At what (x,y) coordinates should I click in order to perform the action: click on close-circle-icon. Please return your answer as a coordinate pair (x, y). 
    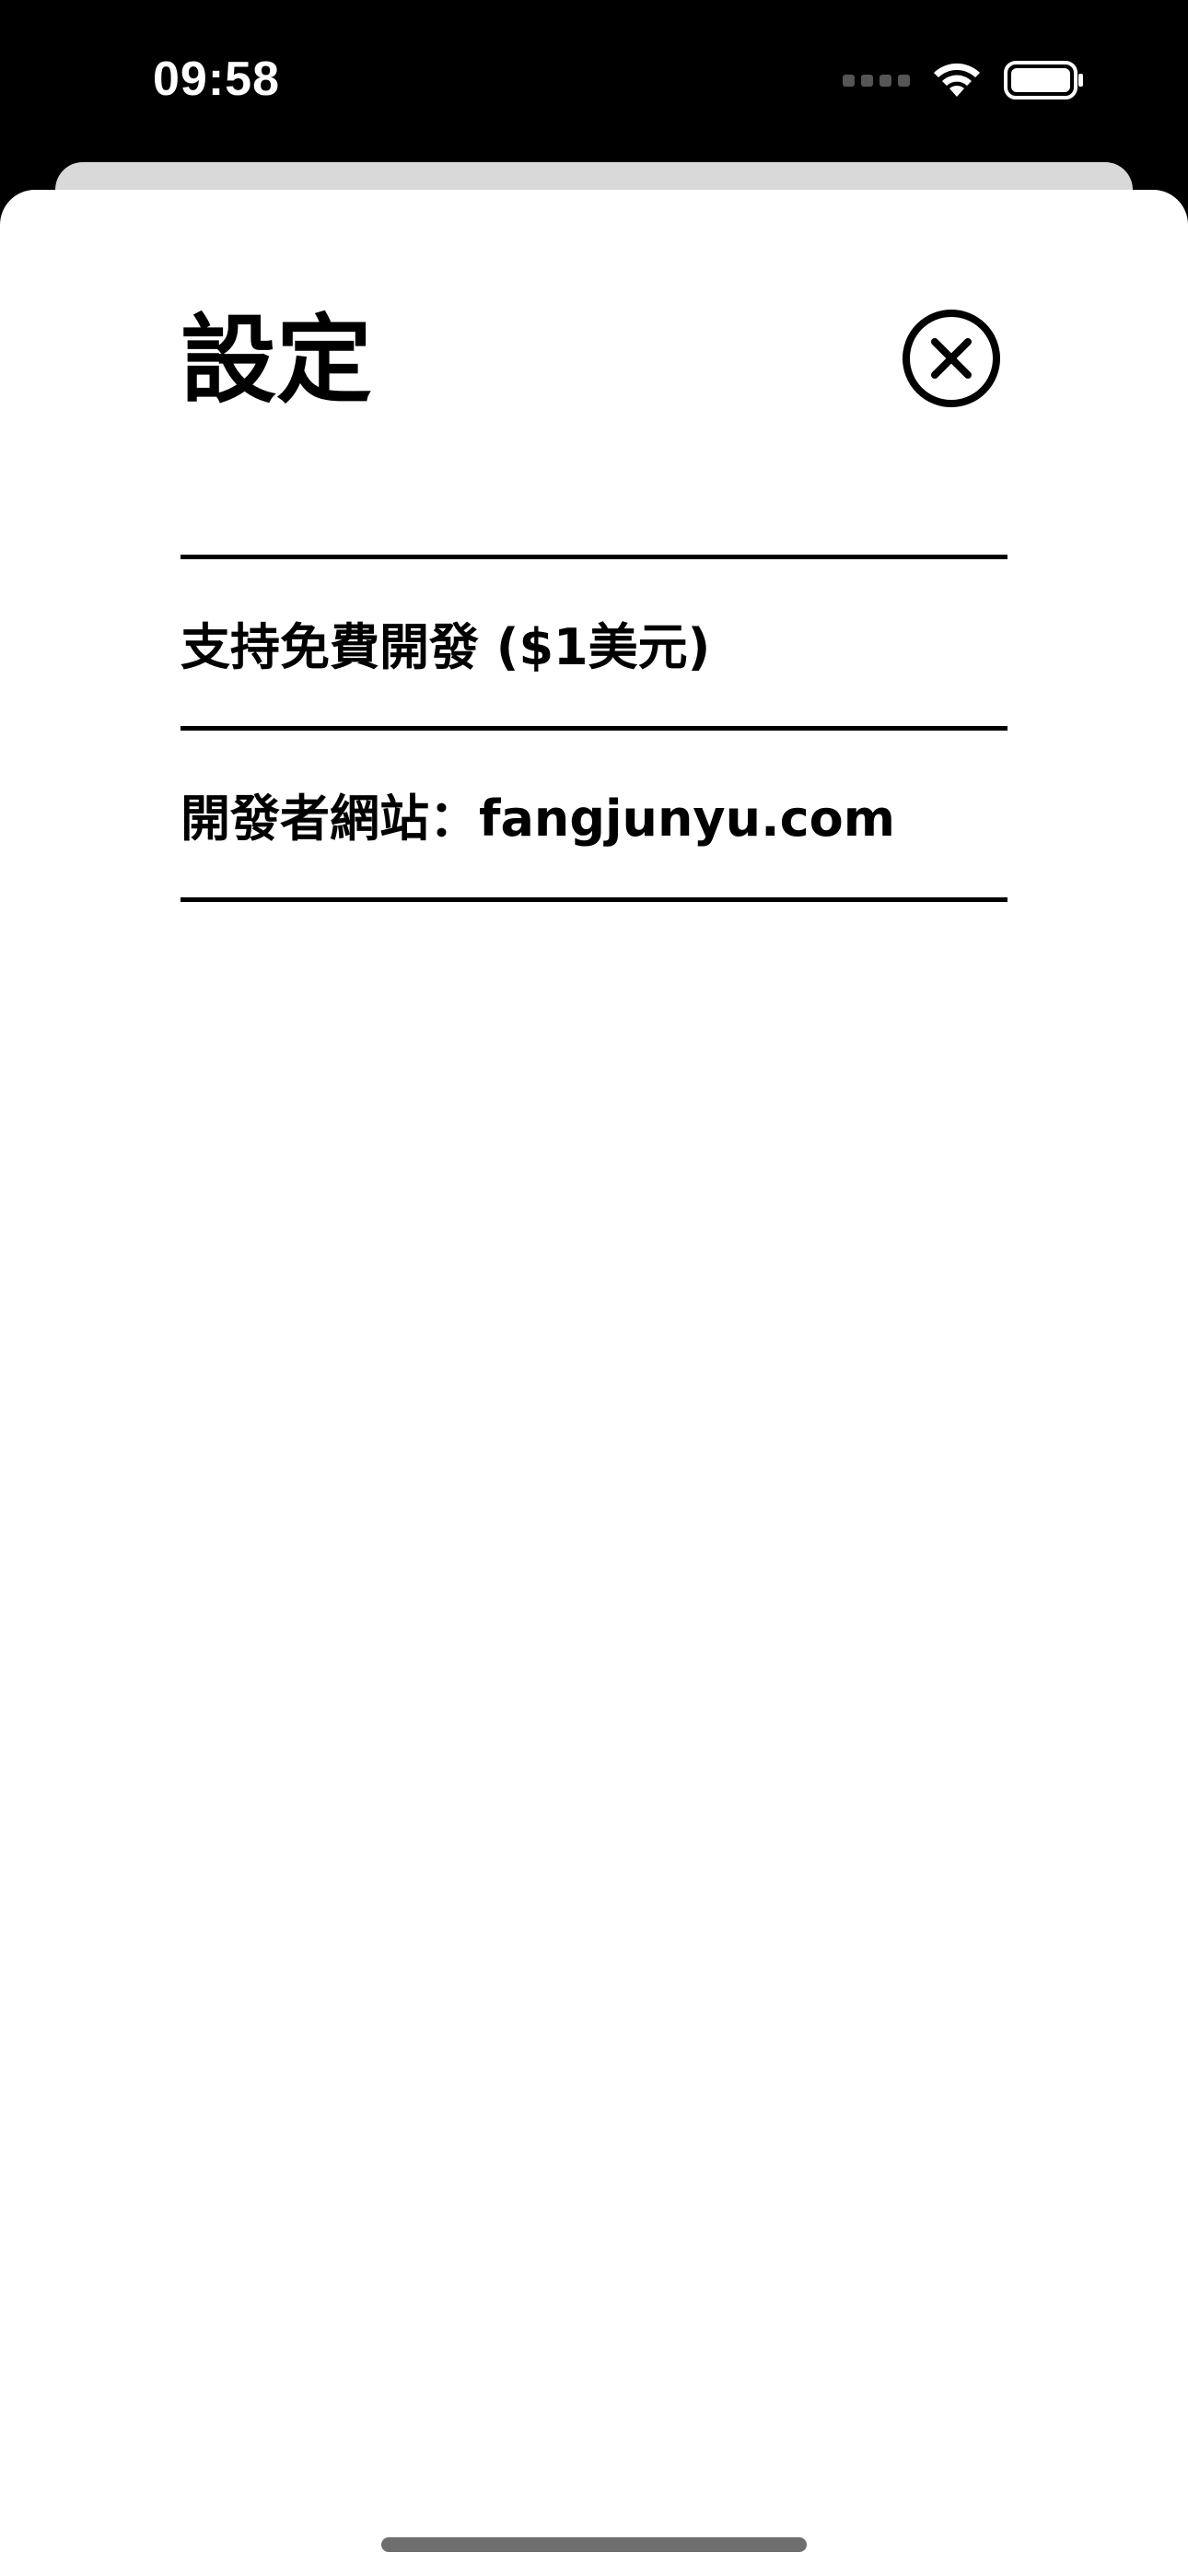
    Looking at the image, I should click on (951, 358).